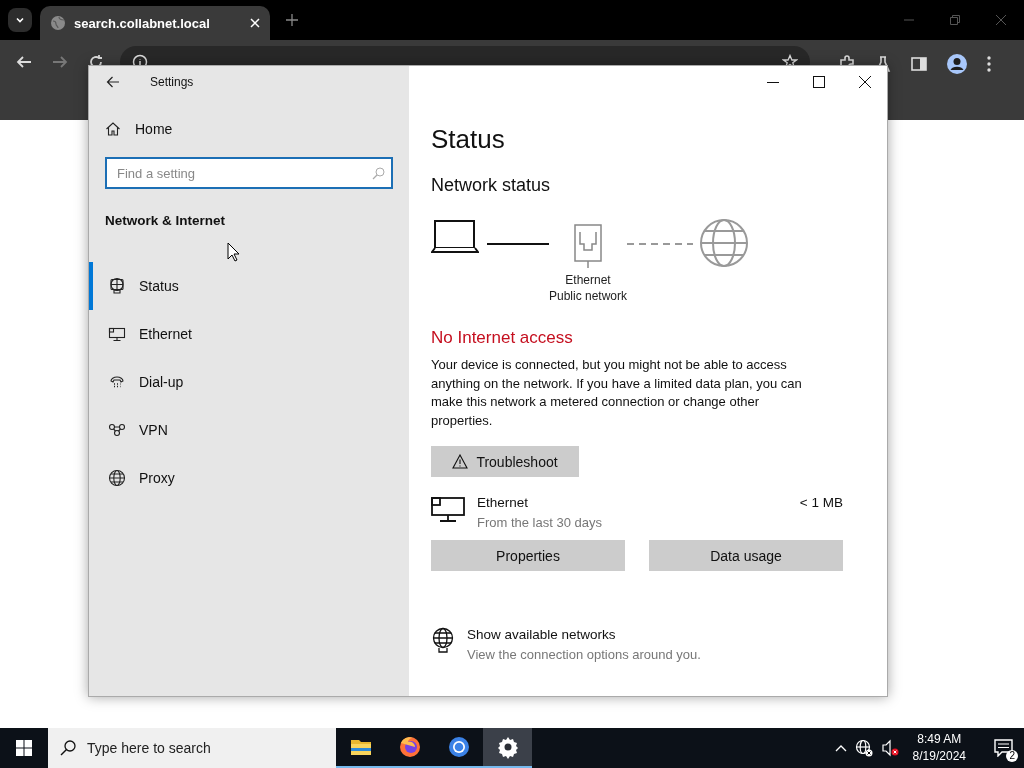  I want to click on vpn-icon, so click(117, 430).